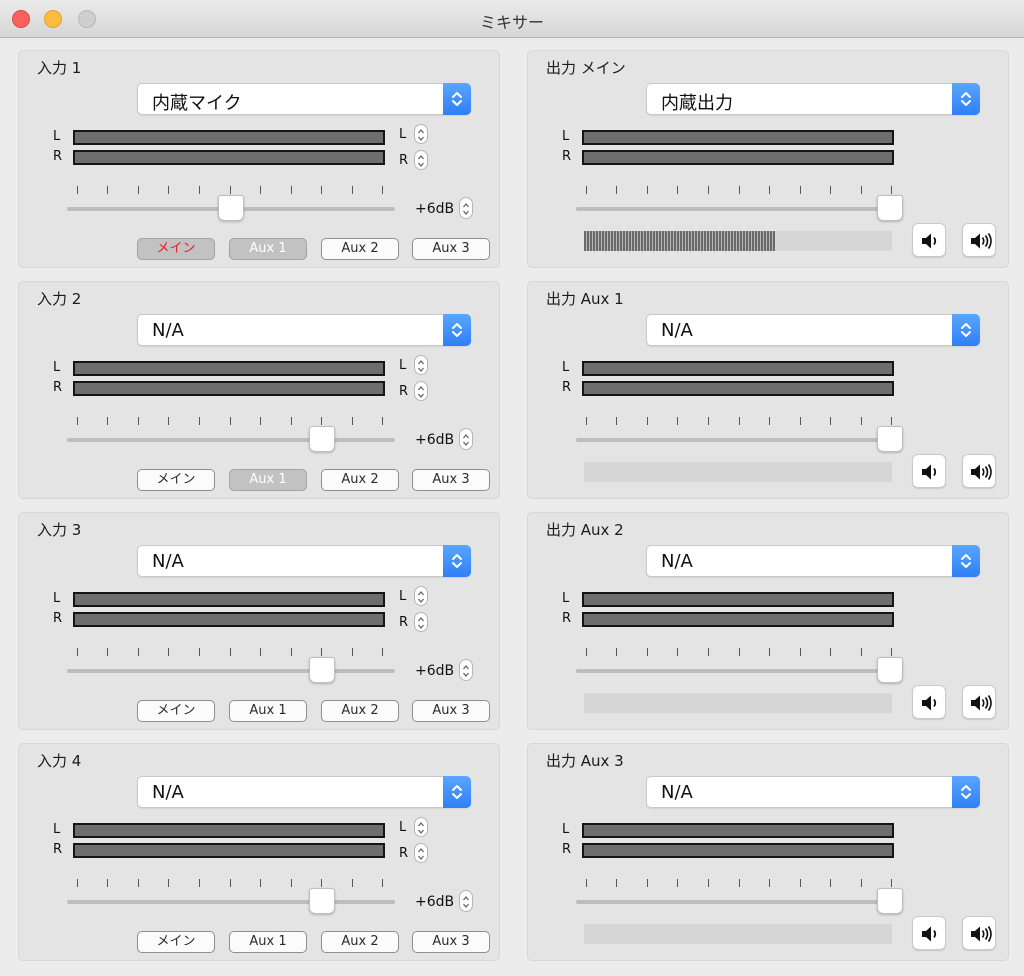  Describe the element at coordinates (585, 761) in the screenshot. I see `panel-title: 出力 Aux 3` at that location.